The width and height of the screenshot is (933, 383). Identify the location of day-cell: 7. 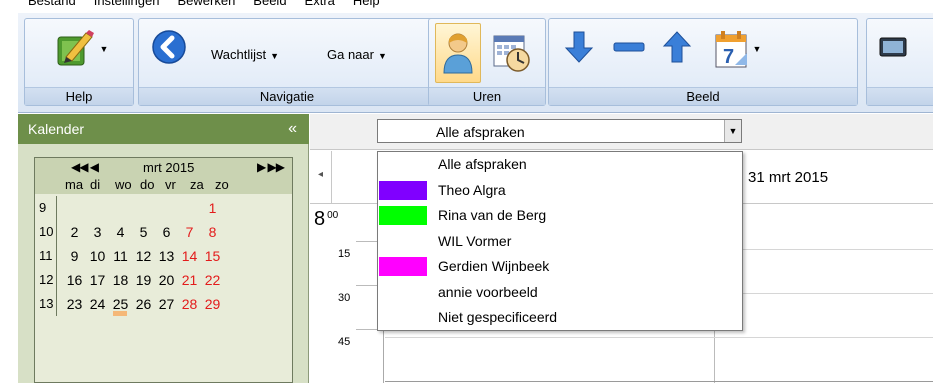
(189, 232).